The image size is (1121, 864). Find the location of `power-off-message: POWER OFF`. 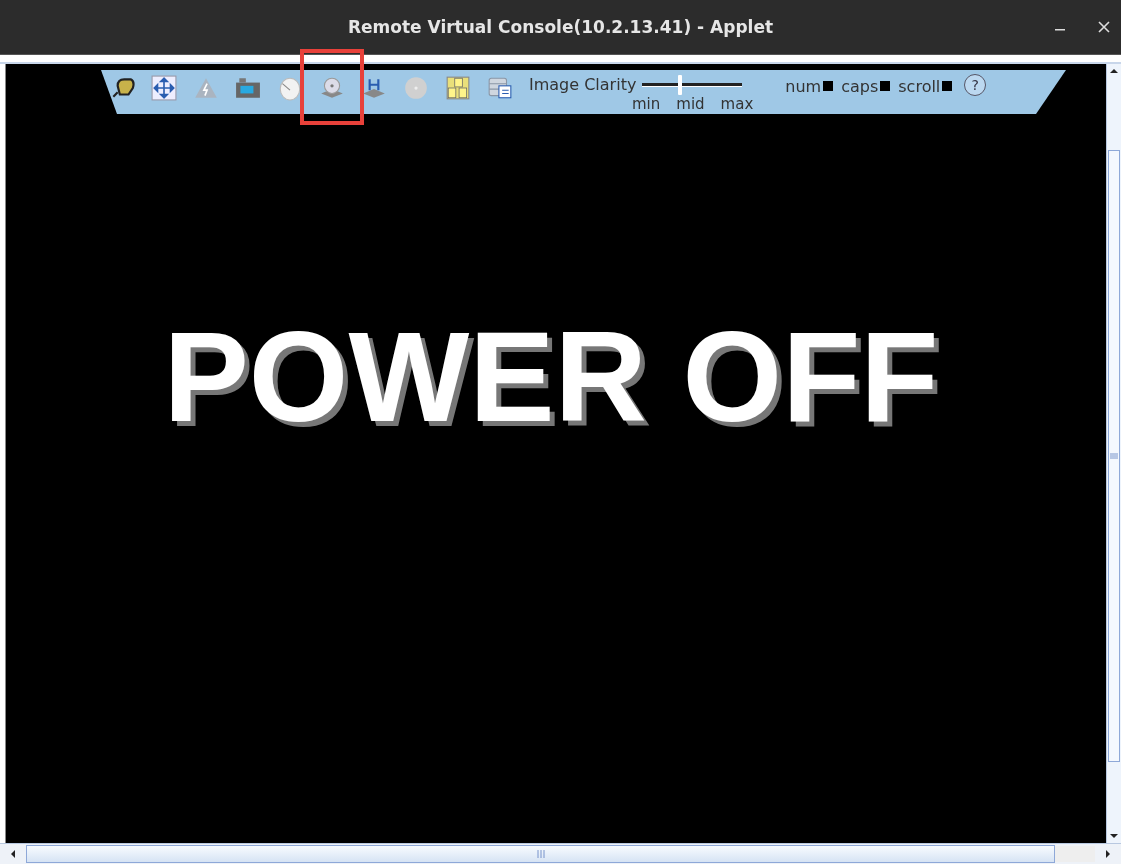

power-off-message: POWER OFF is located at coordinates (551, 377).